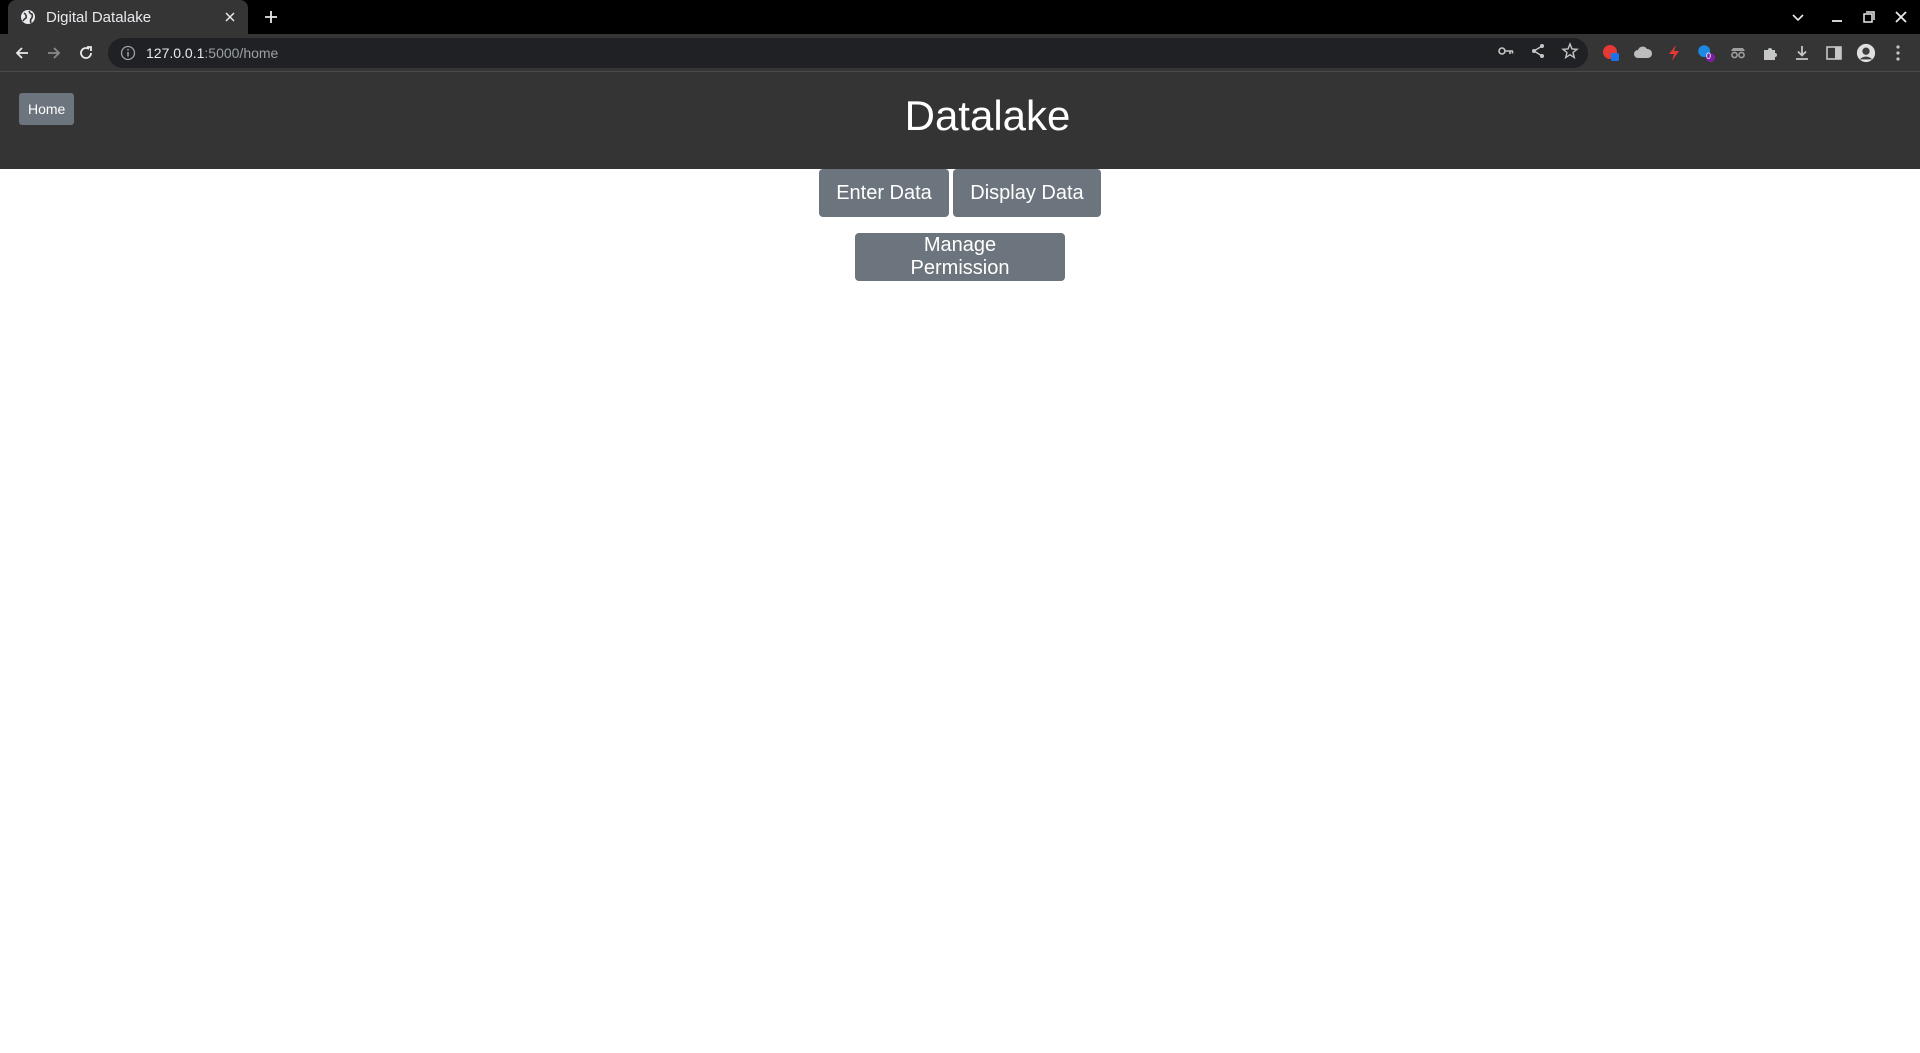 This screenshot has width=1920, height=1053. Describe the element at coordinates (1709, 56) in the screenshot. I see `extension-badge-count: 0` at that location.